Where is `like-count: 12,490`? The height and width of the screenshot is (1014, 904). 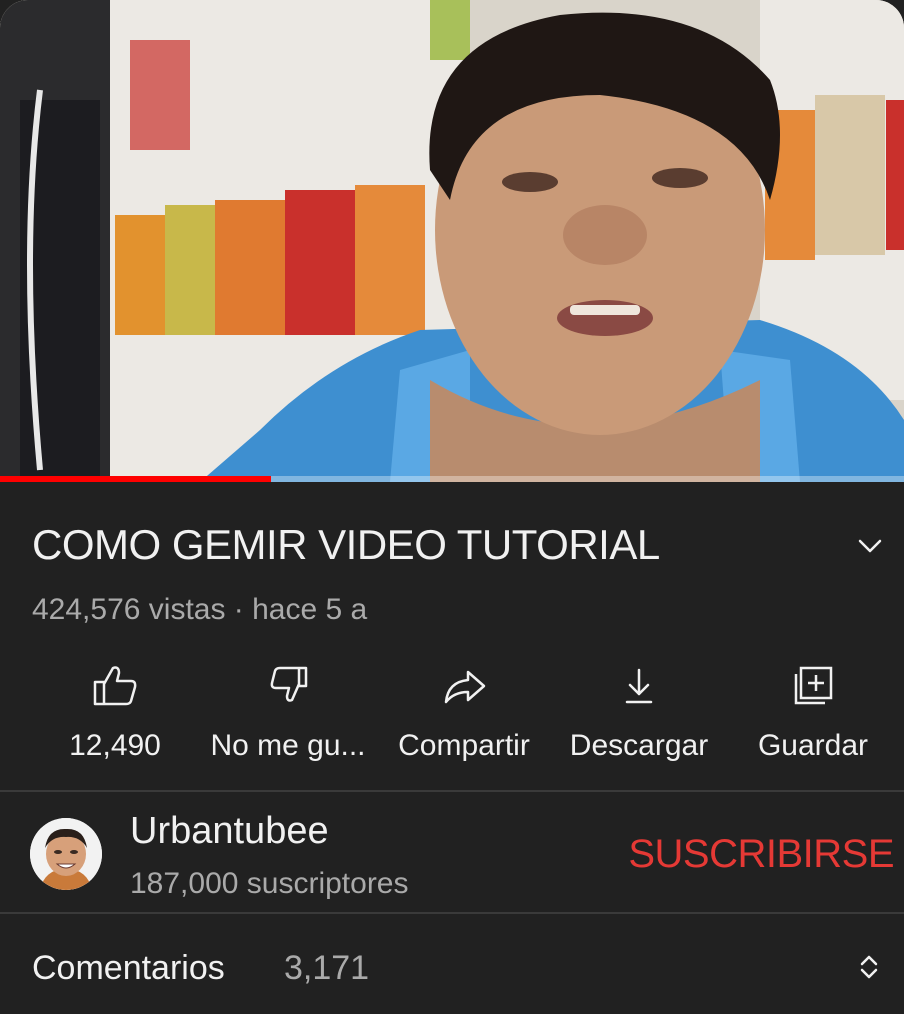 like-count: 12,490 is located at coordinates (115, 745).